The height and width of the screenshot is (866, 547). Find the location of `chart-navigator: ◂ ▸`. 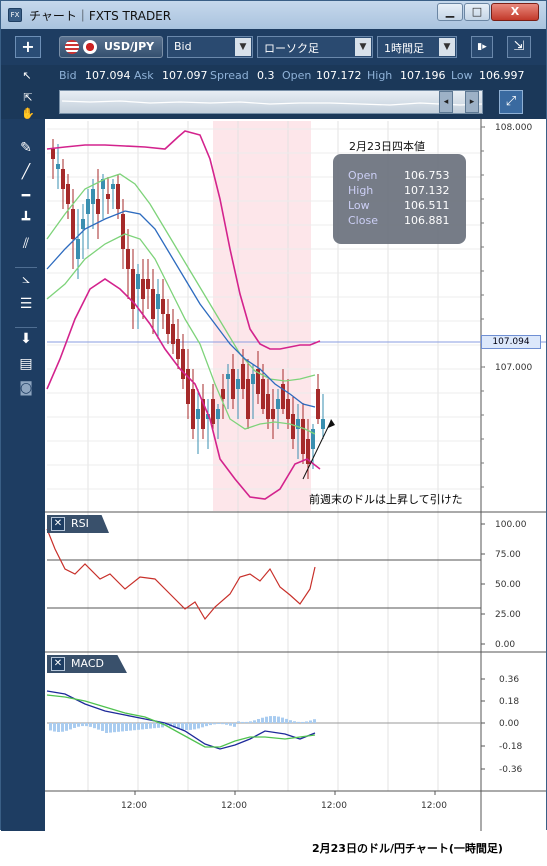

chart-navigator: ◂ ▸ is located at coordinates (271, 102).